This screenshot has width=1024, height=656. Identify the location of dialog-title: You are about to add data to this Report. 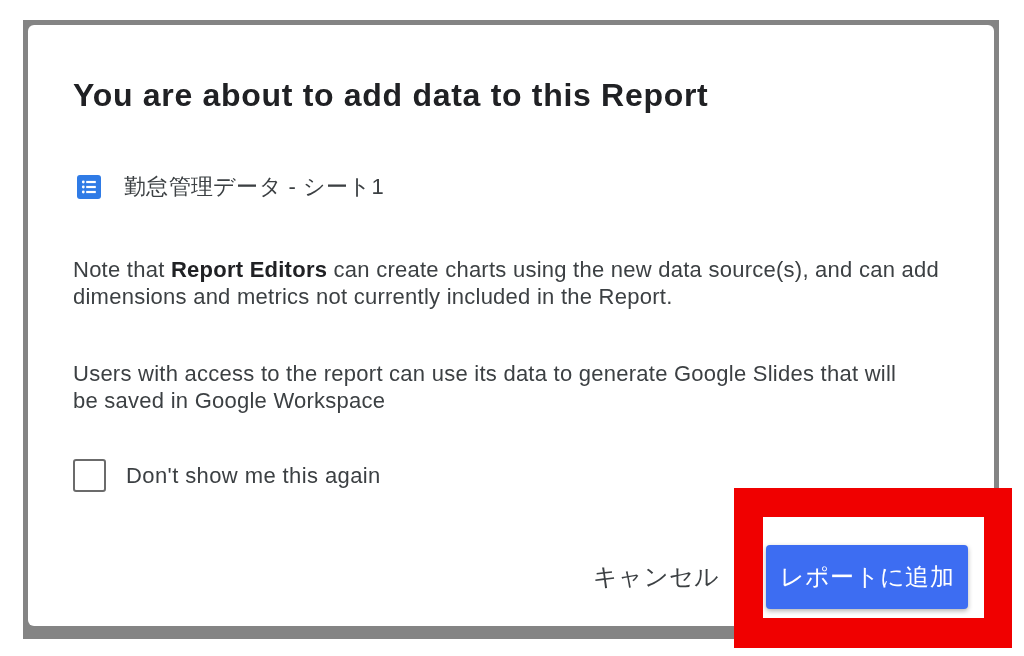
(391, 95).